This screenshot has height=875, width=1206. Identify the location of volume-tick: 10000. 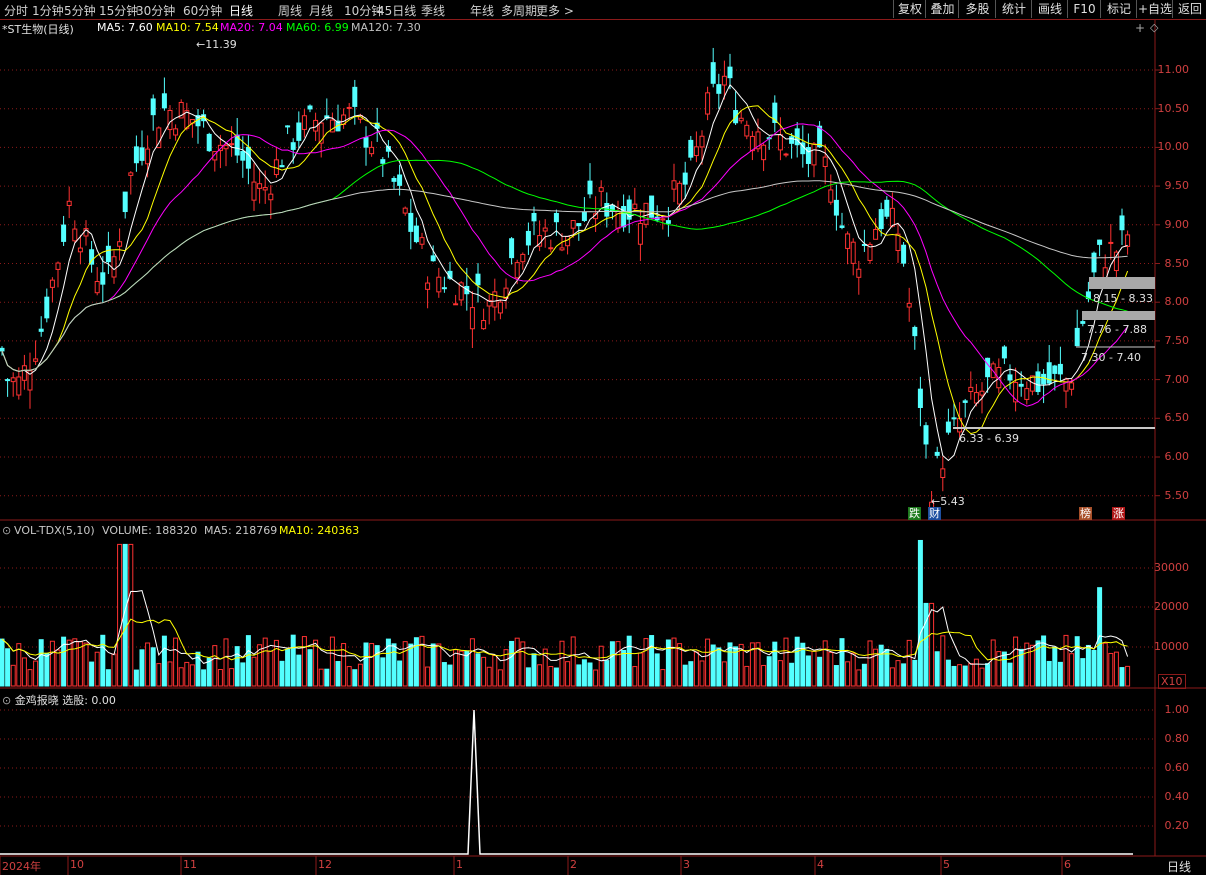
(1171, 646).